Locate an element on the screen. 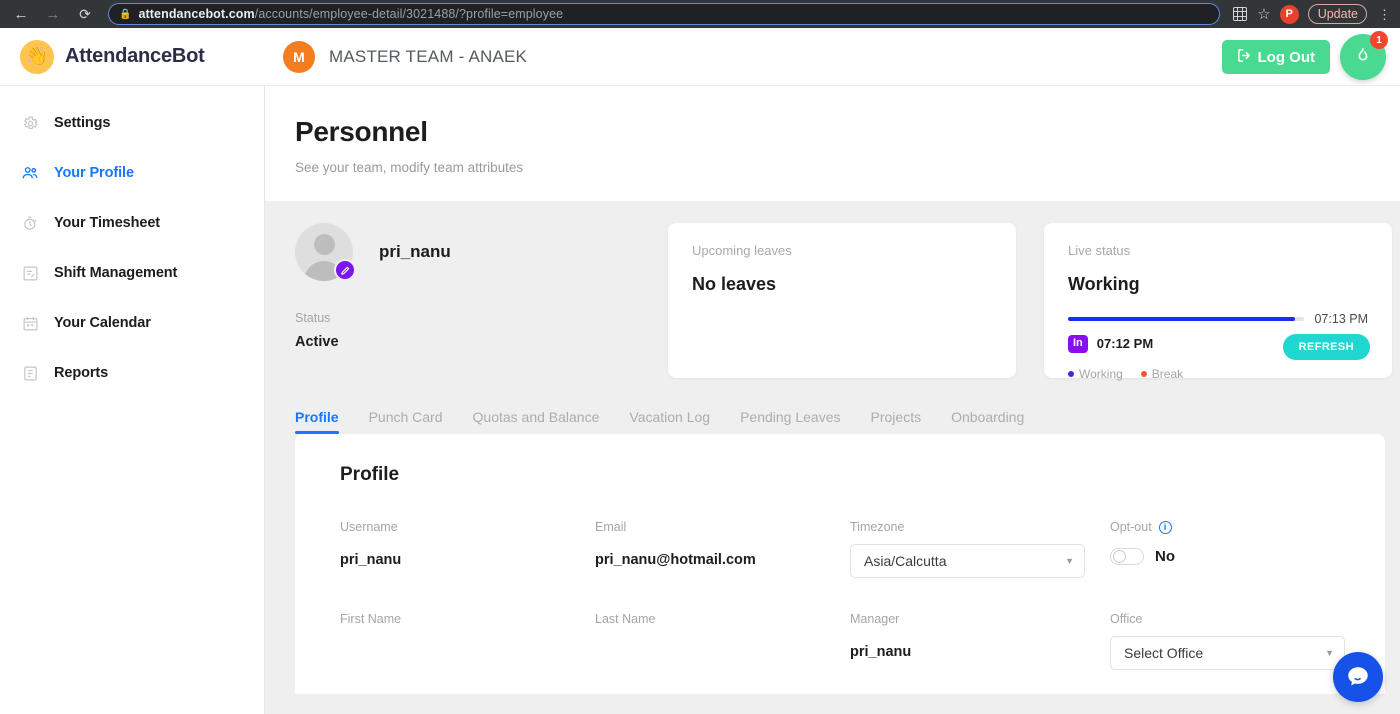 This screenshot has width=1400, height=714. sidebar-item-shift-management: Shift Management is located at coordinates (132, 273).